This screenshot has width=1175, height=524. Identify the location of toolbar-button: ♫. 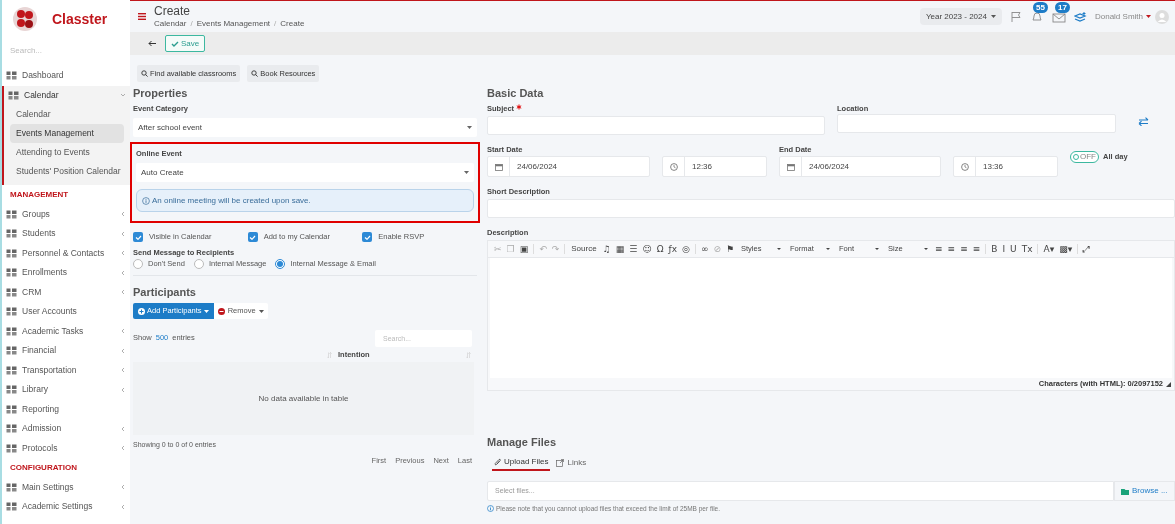
(606, 249).